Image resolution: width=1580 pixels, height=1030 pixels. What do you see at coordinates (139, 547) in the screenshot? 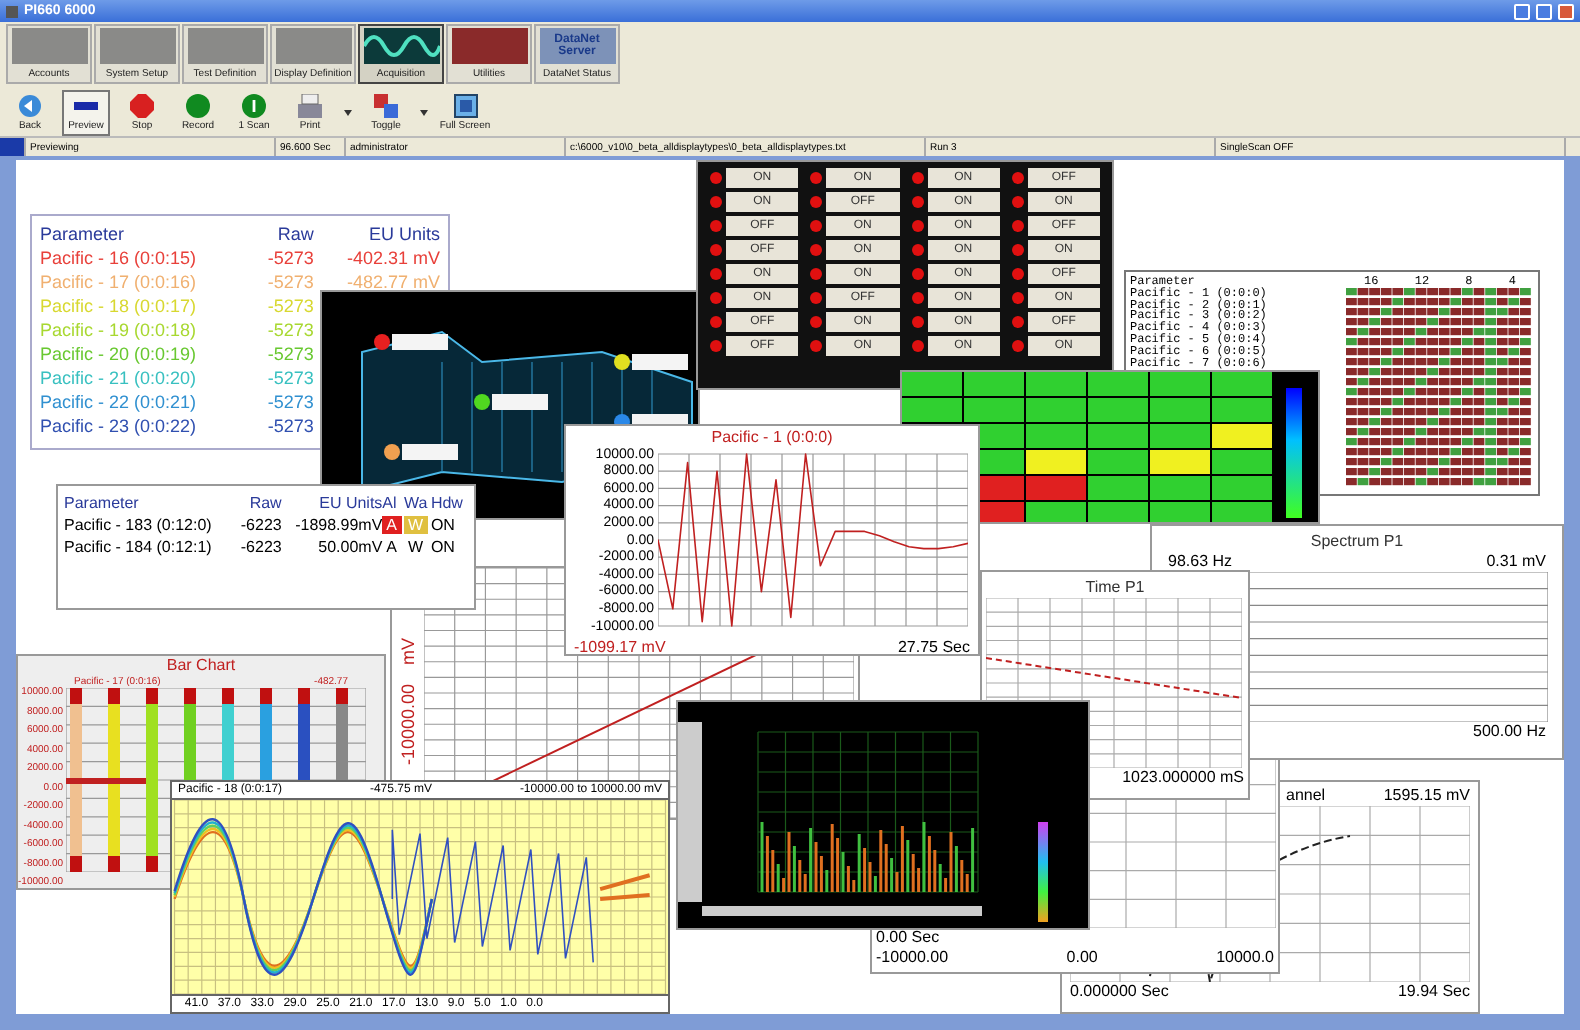
I see `table-cell-text: Pacific - 184 (0:12:1)` at bounding box center [139, 547].